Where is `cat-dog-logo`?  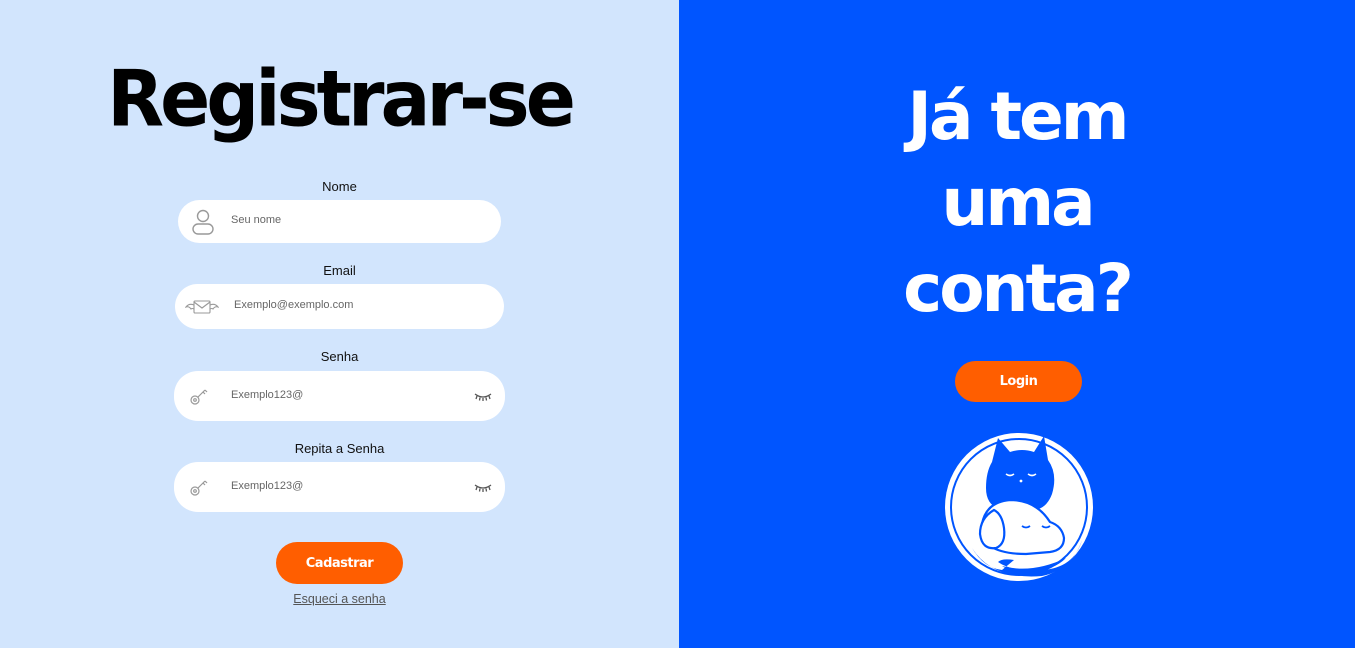 cat-dog-logo is located at coordinates (1019, 509).